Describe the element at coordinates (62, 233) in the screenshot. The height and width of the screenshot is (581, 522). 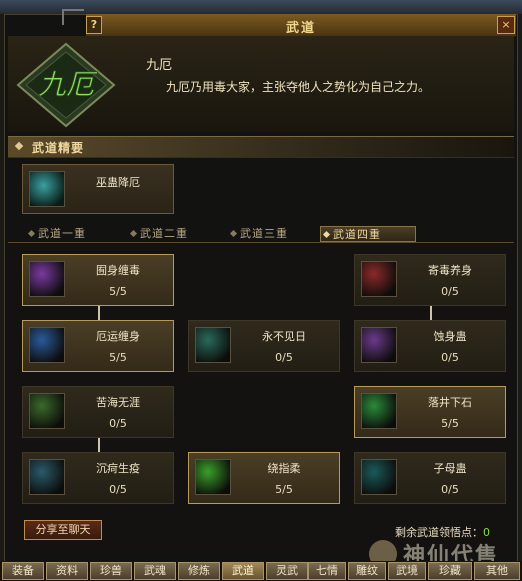
I see `tab-label: 武道一重` at that location.